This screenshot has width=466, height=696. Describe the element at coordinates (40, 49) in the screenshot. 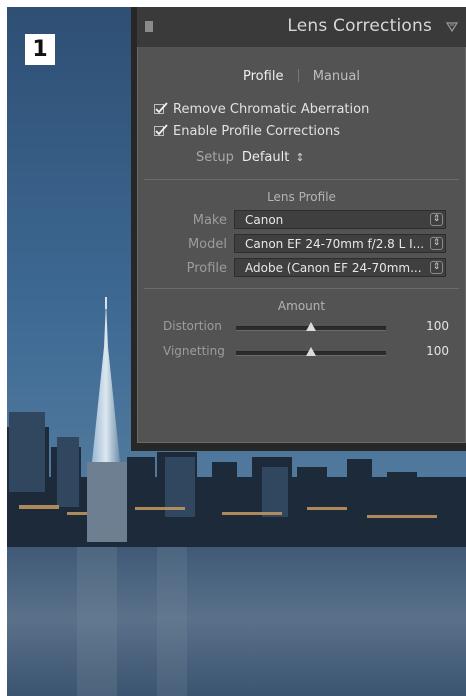

I see `step-number-badge: 1` at that location.